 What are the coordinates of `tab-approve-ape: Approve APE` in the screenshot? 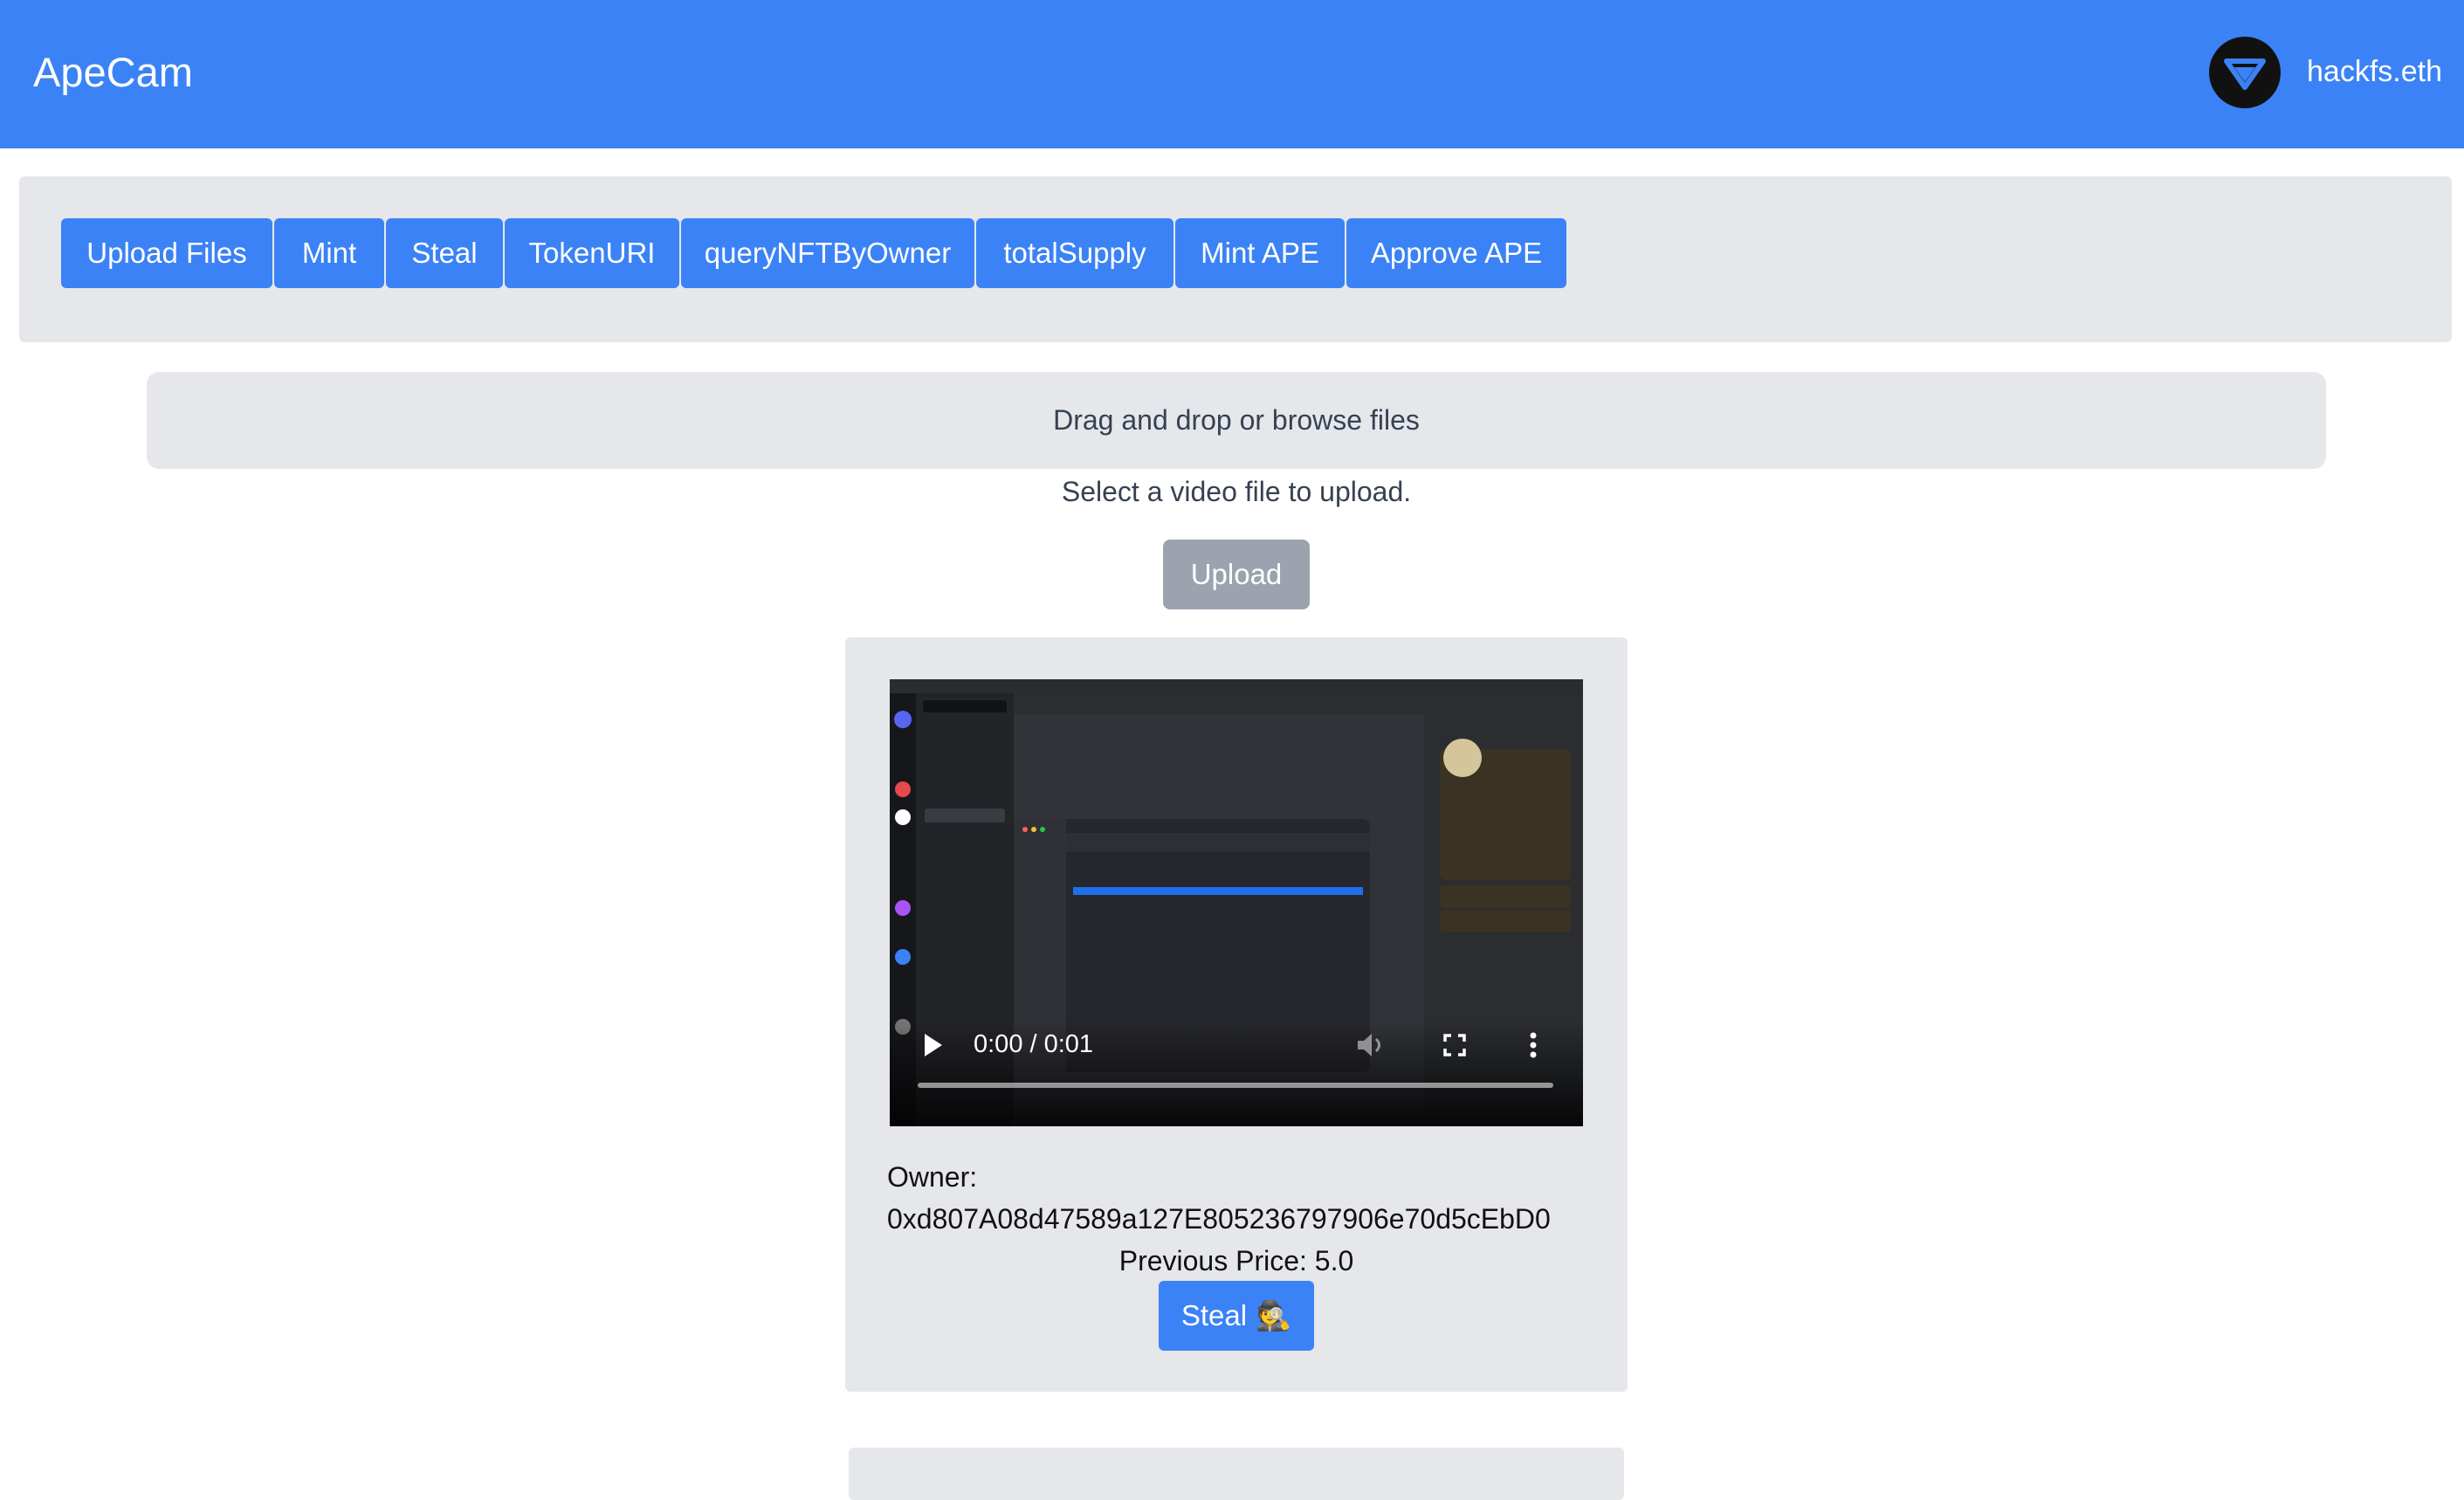 It's located at (1456, 253).